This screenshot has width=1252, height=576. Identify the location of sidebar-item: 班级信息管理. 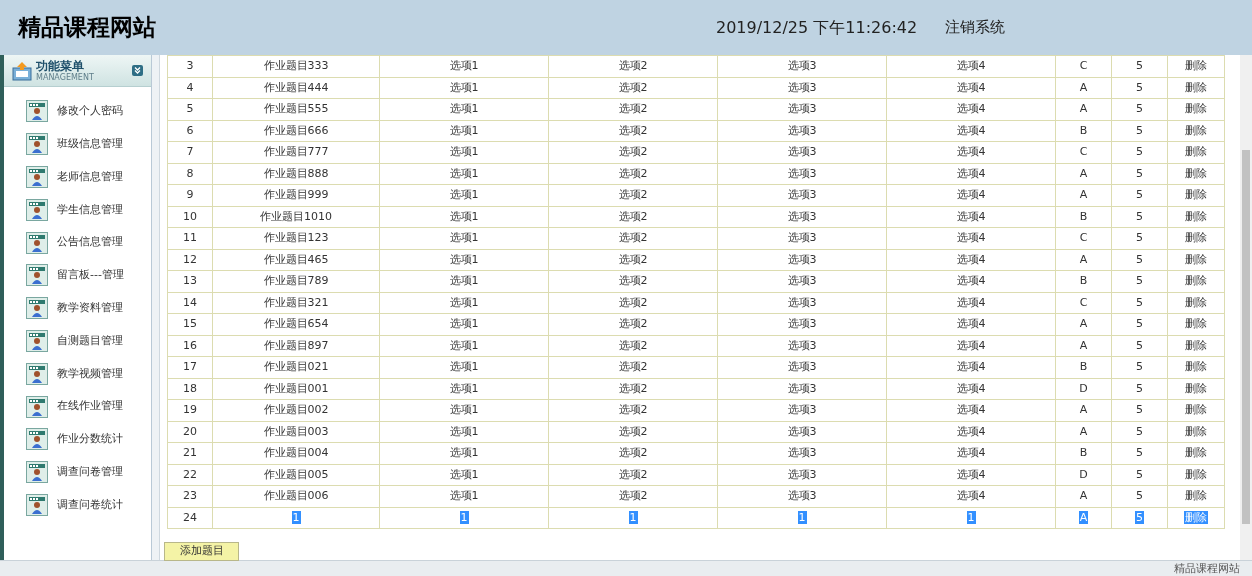
(77, 144).